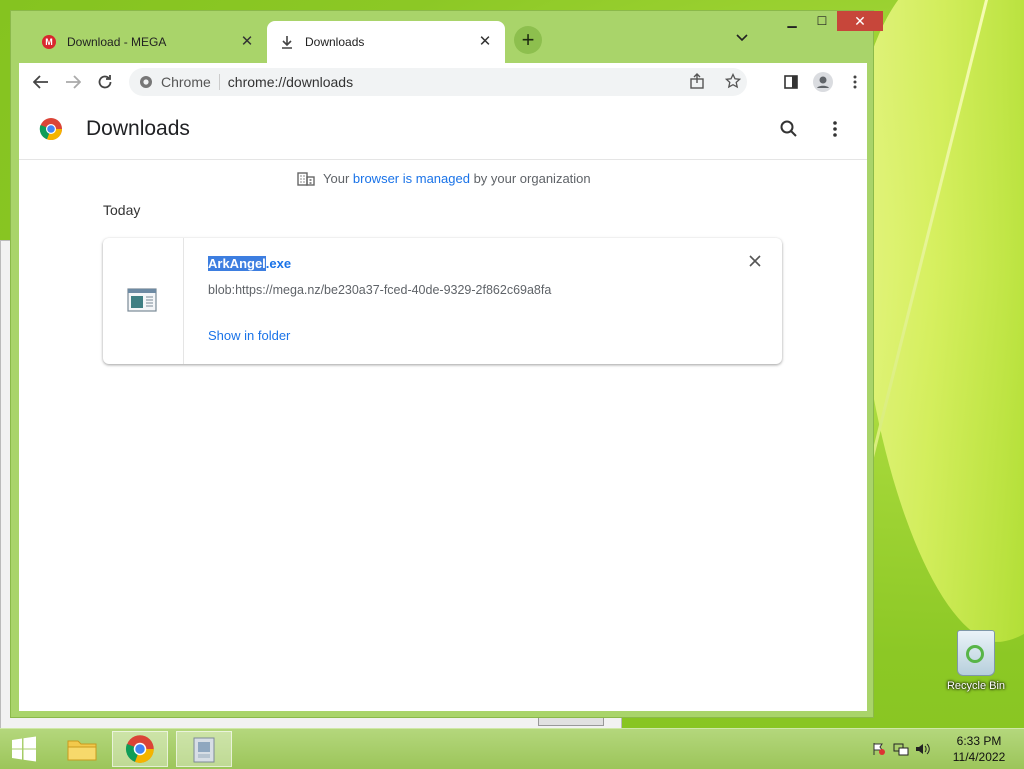  I want to click on reload-icon, so click(105, 82).